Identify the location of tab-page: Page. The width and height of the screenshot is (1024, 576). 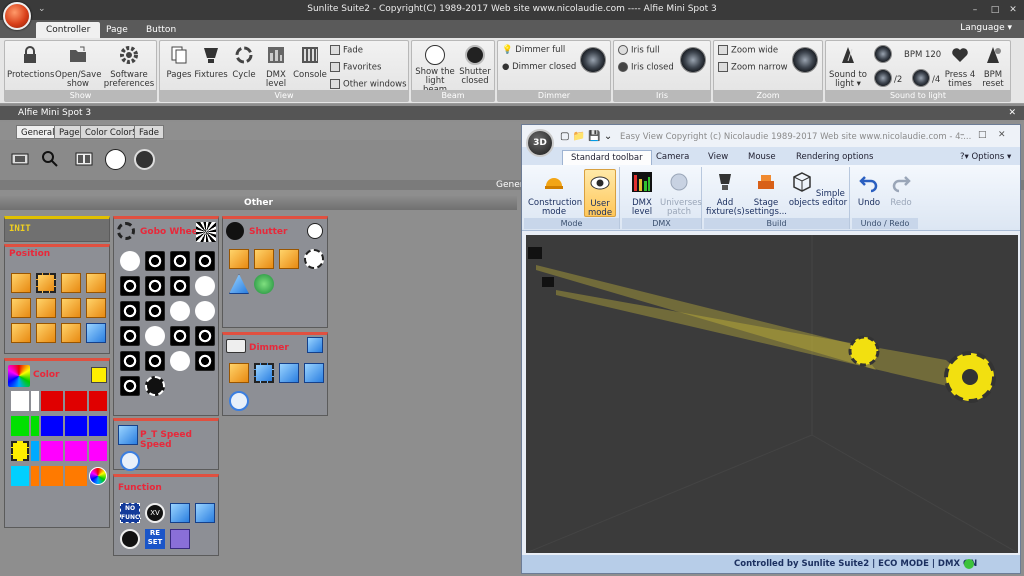
(117, 30).